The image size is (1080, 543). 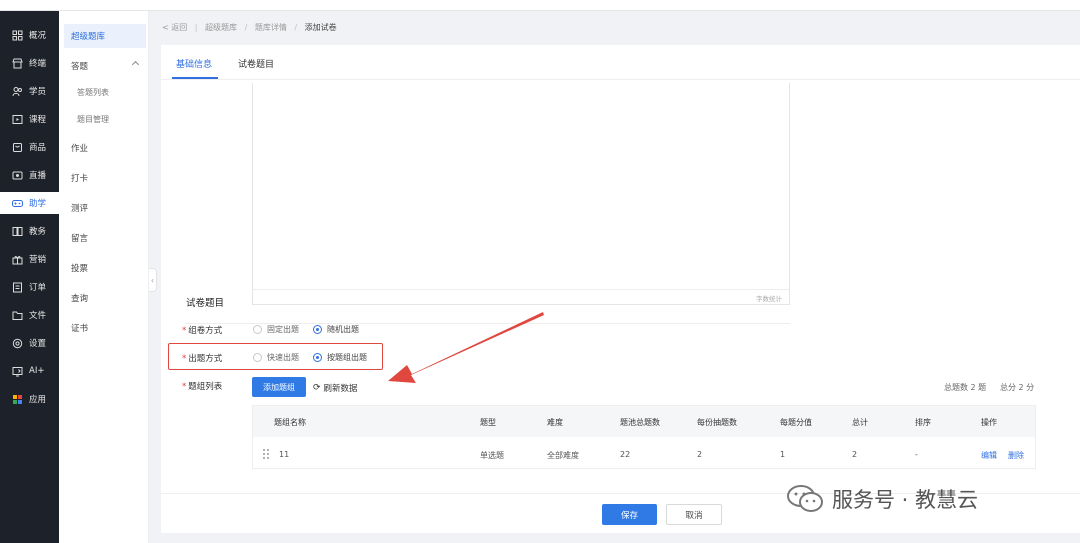 I want to click on apps-icon, so click(x=17, y=399).